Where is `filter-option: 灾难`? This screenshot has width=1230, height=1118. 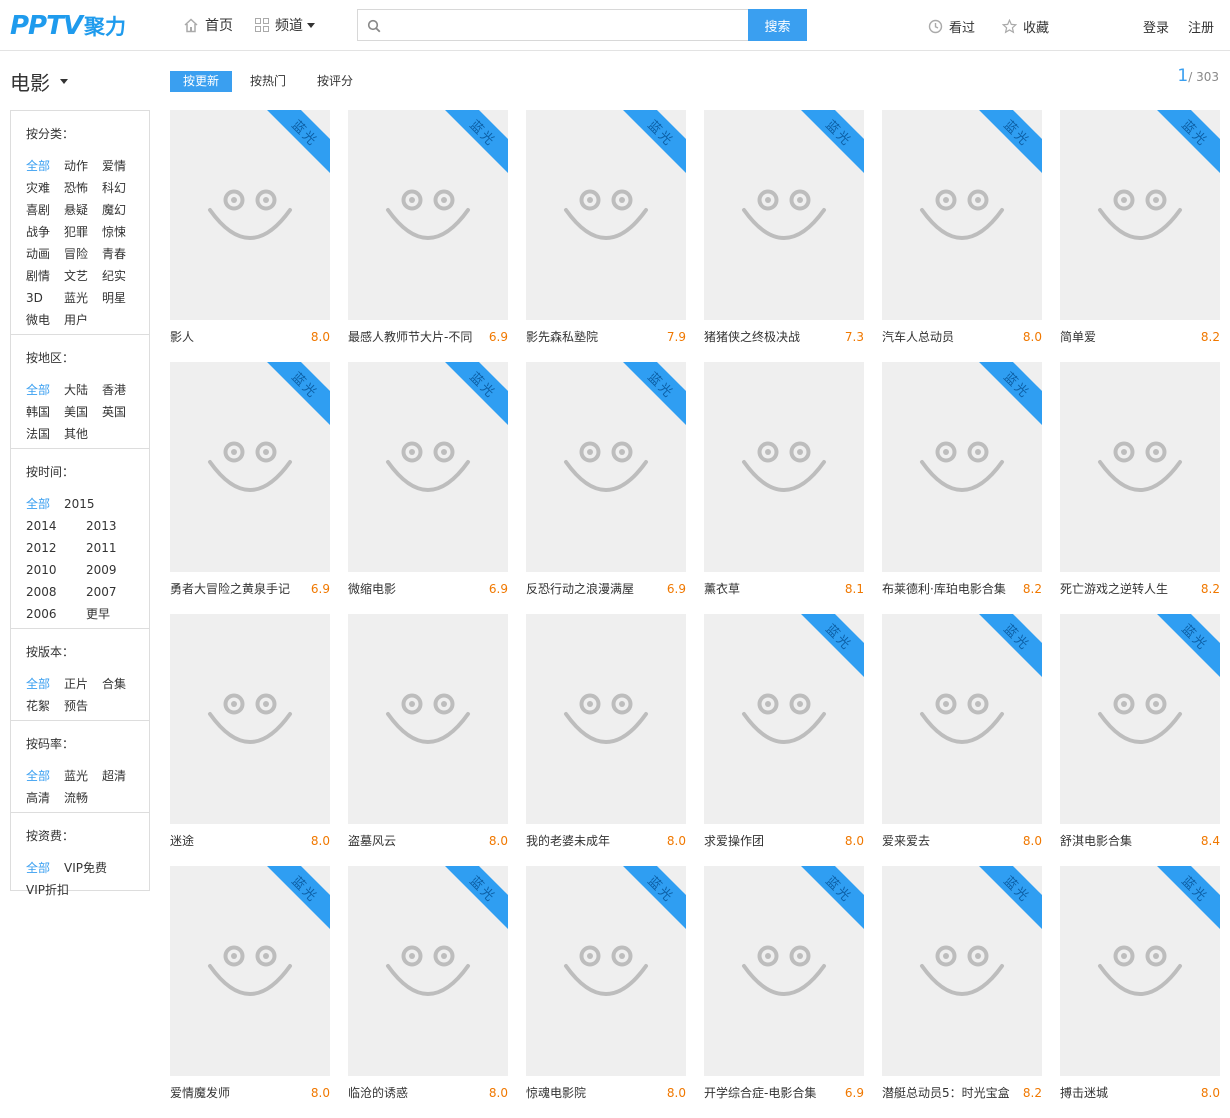 filter-option: 灾难 is located at coordinates (45, 191).